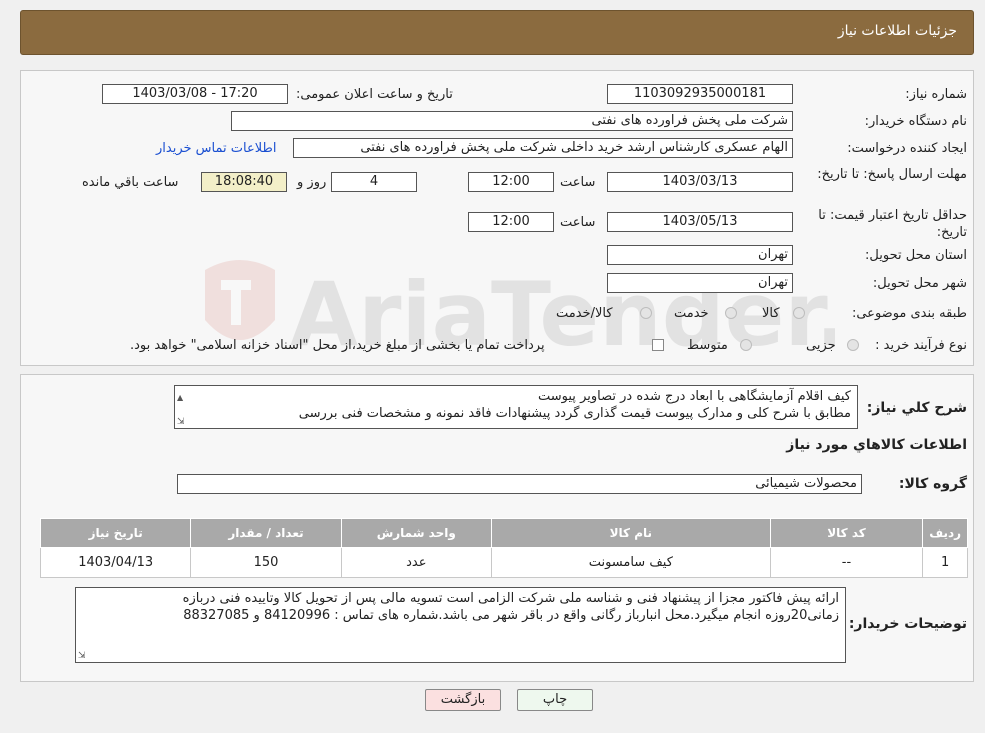  I want to click on delivery-province-field: تهران, so click(700, 255).